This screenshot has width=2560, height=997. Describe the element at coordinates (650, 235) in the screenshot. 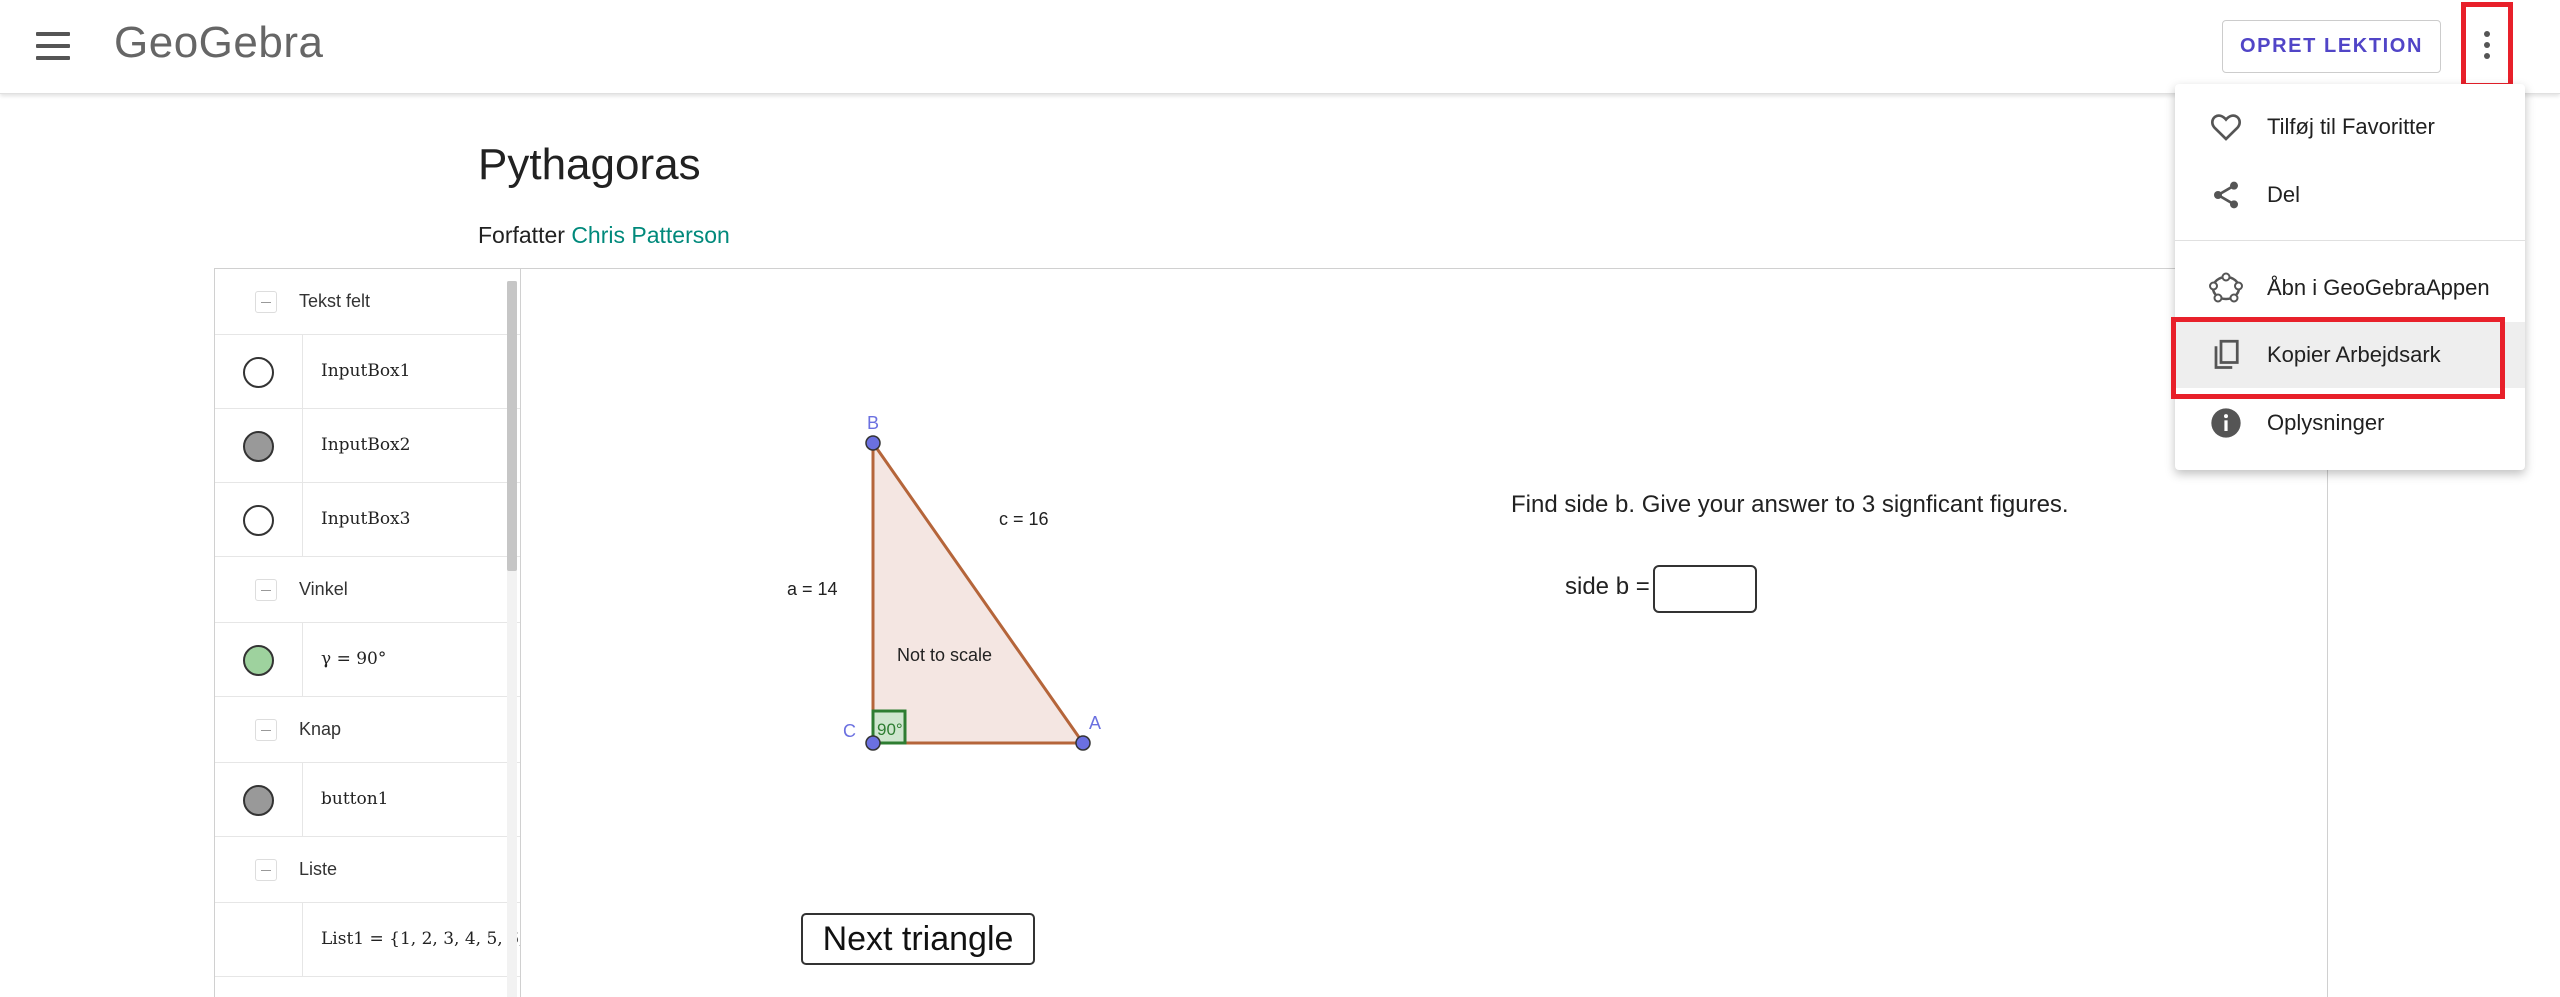

I see `author-link: Chris Patterson` at that location.